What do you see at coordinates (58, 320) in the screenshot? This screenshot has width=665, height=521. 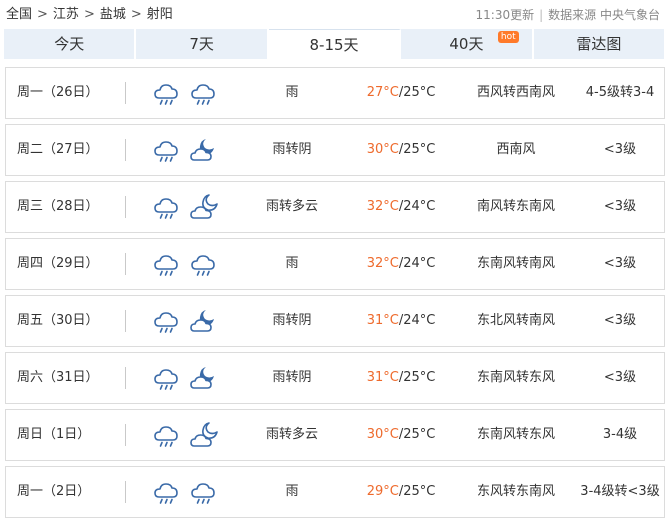 I see `forecast-date: 周五（30日）` at bounding box center [58, 320].